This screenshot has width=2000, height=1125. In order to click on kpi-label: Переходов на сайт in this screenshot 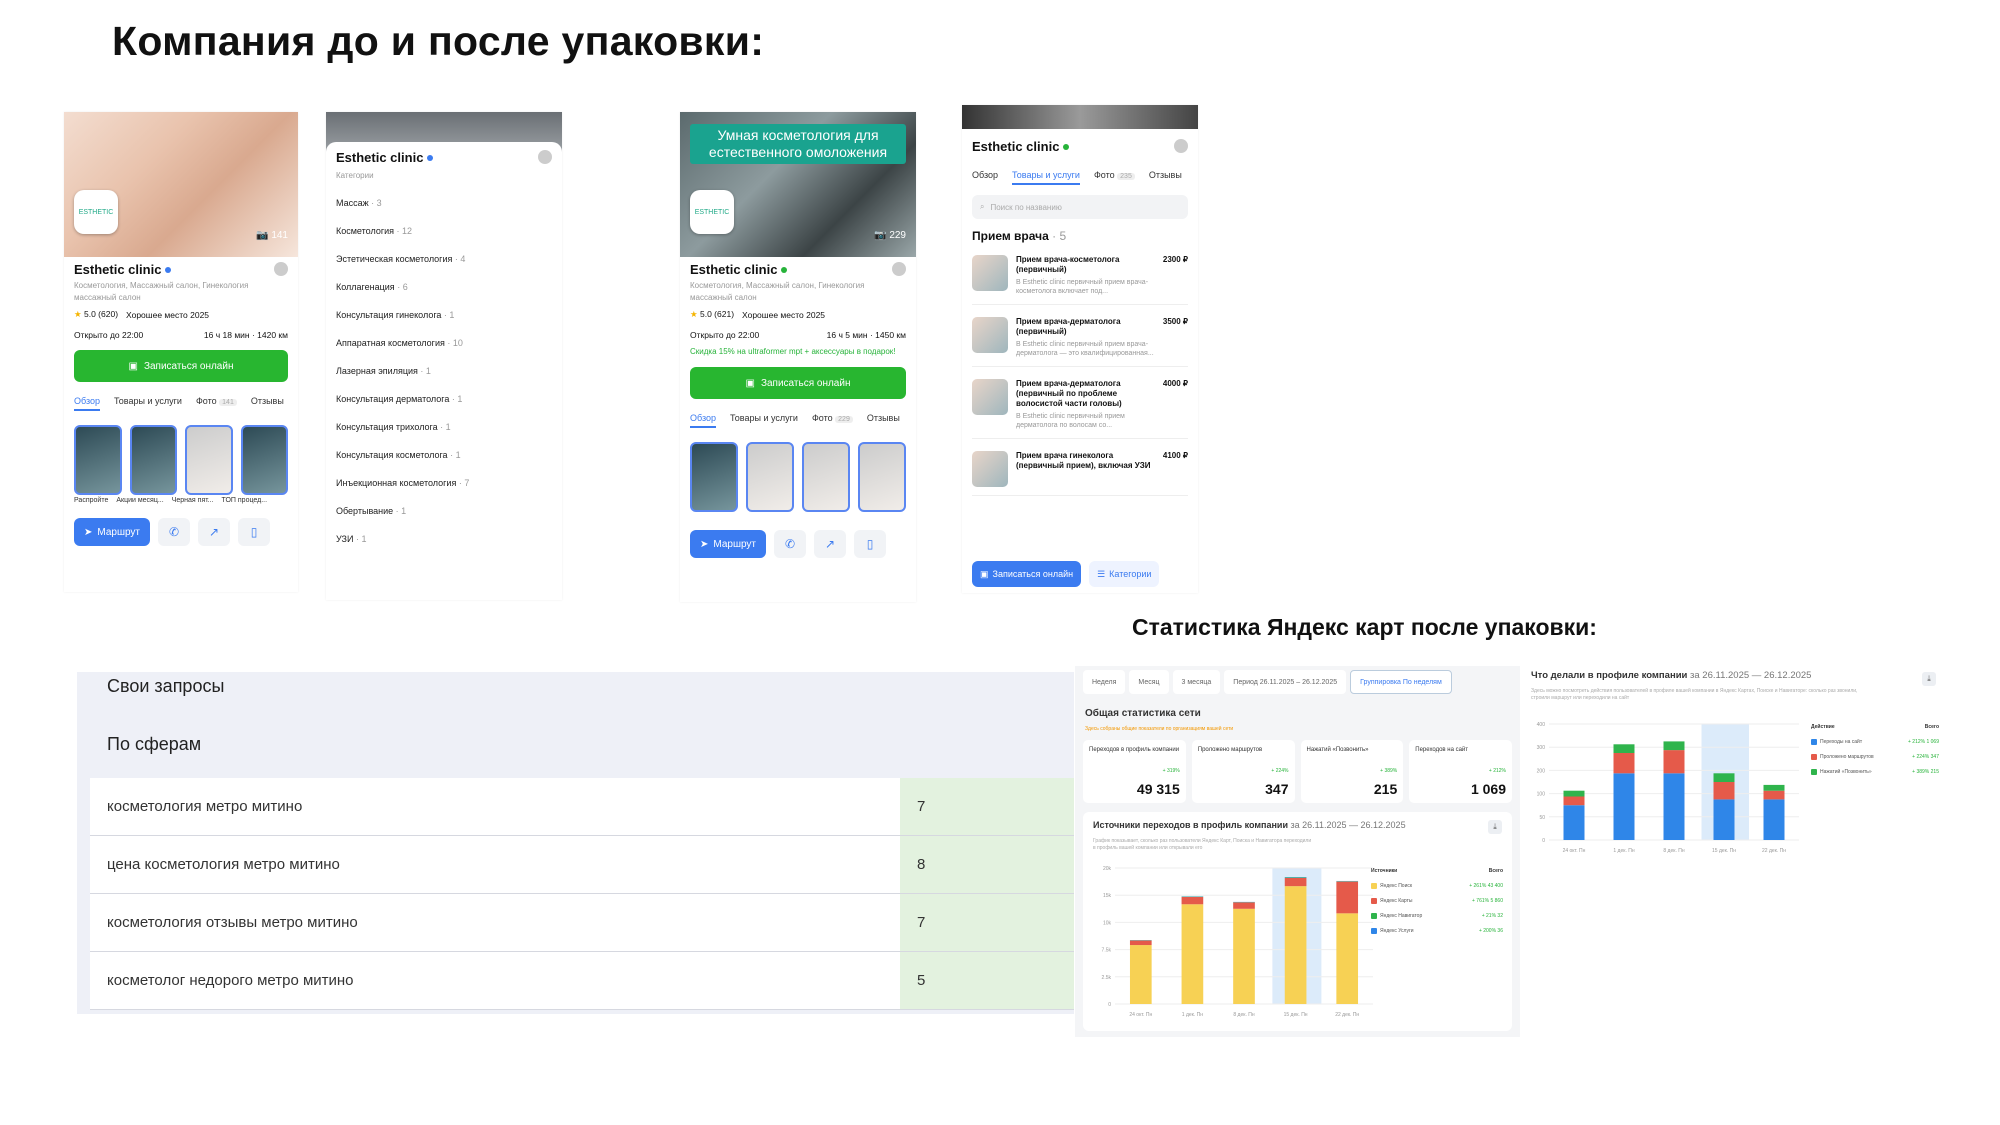, I will do `click(1442, 750)`.